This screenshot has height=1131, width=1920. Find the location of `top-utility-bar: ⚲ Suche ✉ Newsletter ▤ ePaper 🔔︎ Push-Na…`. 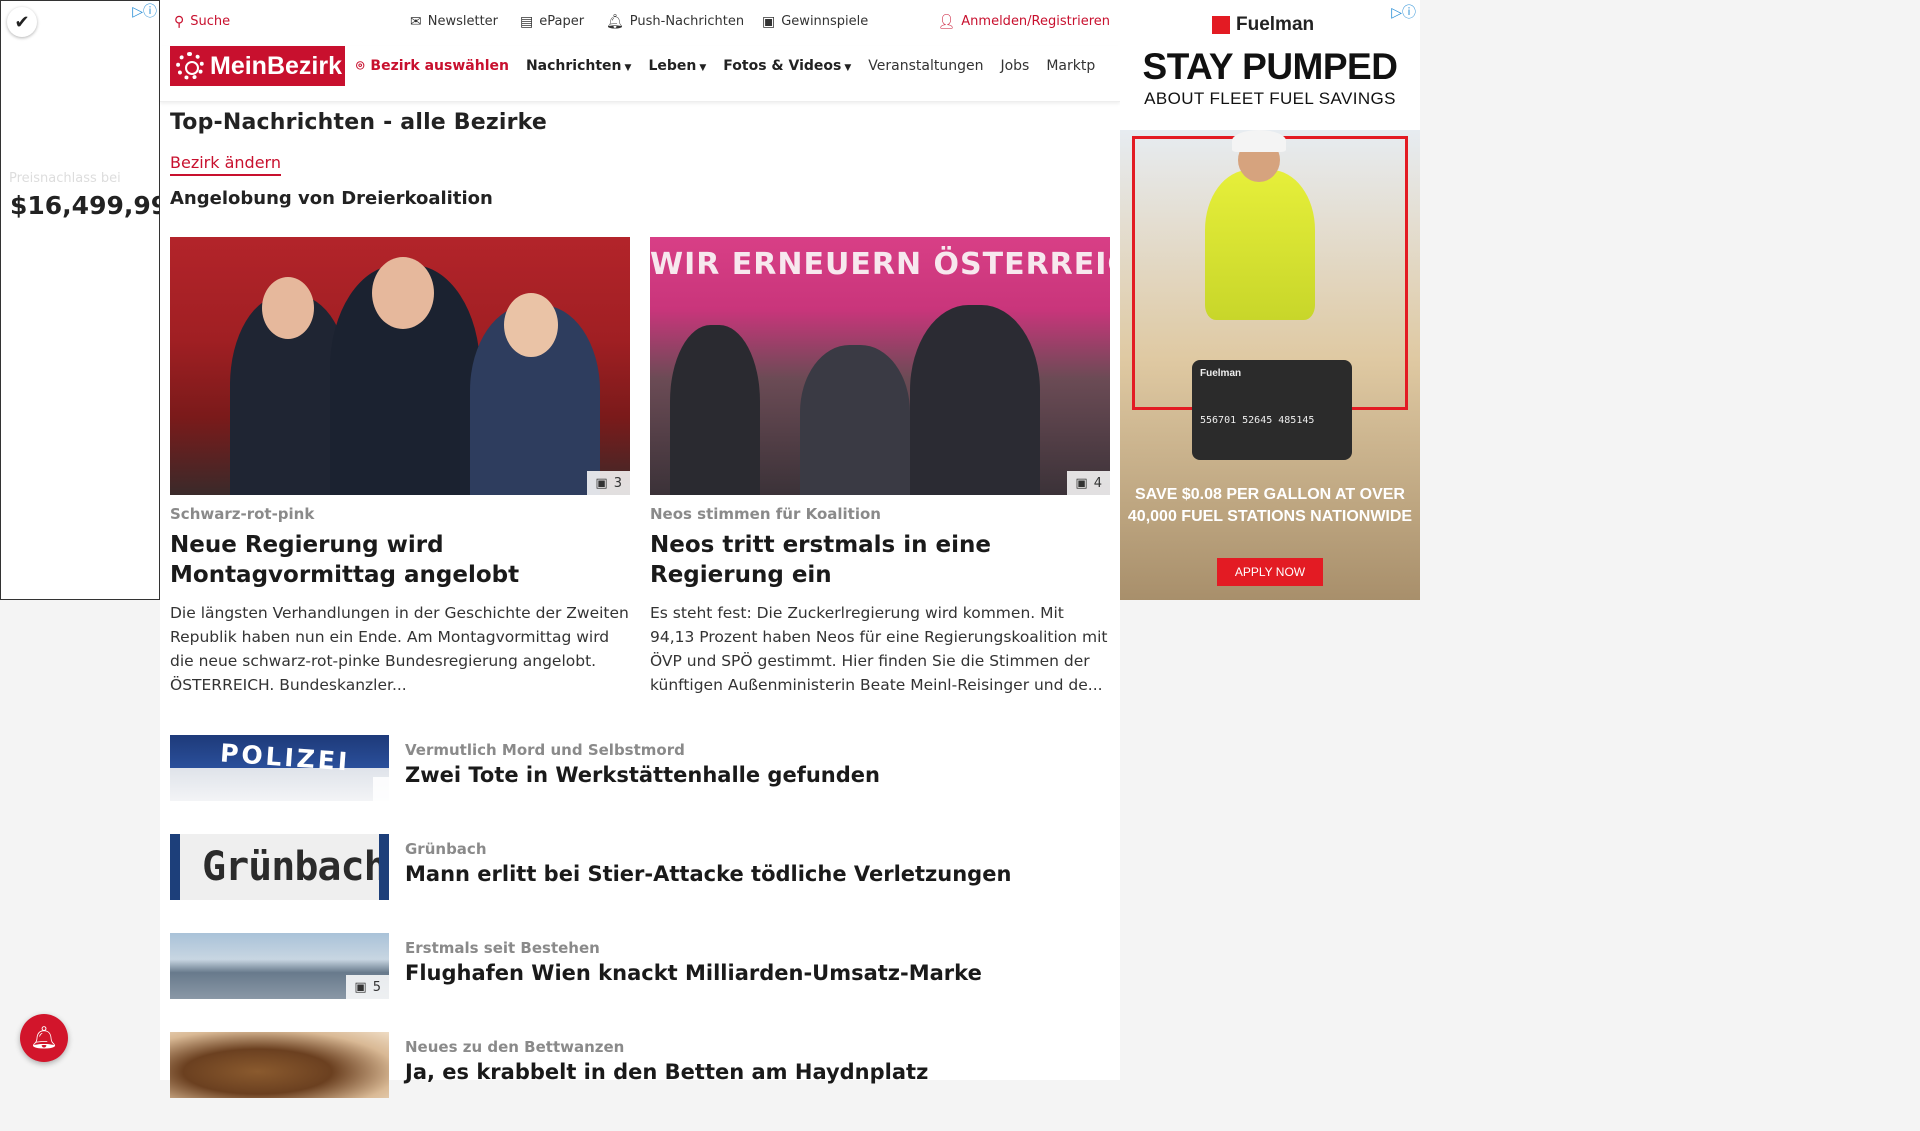

top-utility-bar: ⚲ Suche ✉ Newsletter ▤ ePaper 🔔︎ Push-Na… is located at coordinates (640, 23).